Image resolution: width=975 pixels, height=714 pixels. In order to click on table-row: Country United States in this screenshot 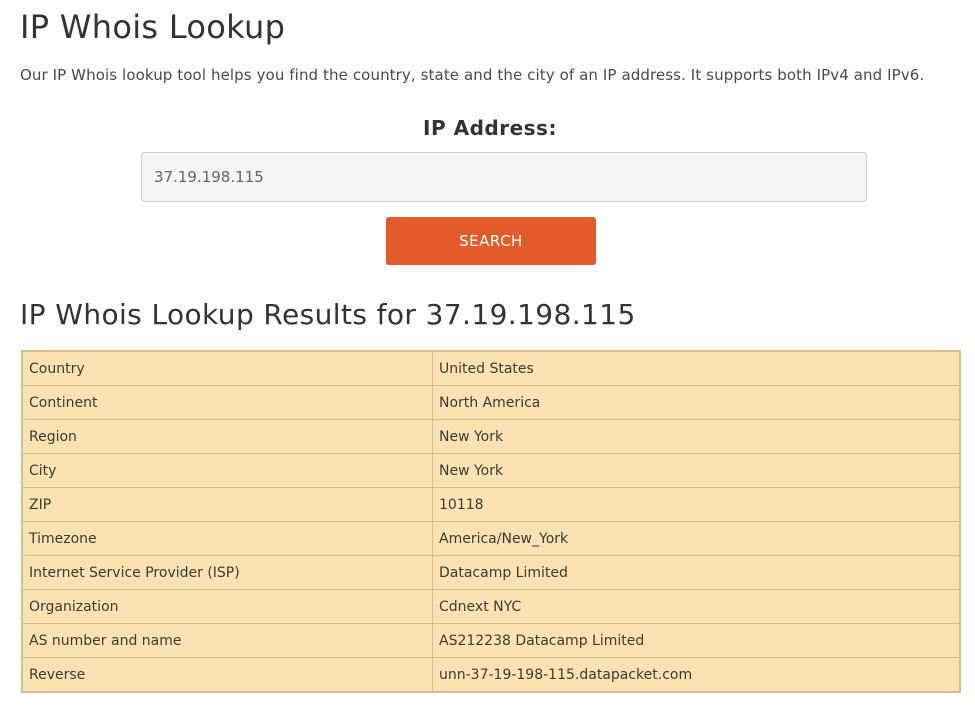, I will do `click(491, 368)`.